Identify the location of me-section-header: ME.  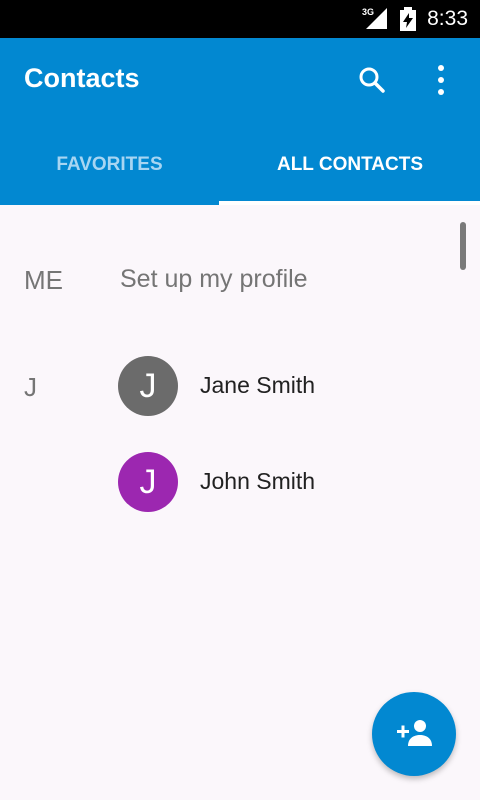
(43, 280).